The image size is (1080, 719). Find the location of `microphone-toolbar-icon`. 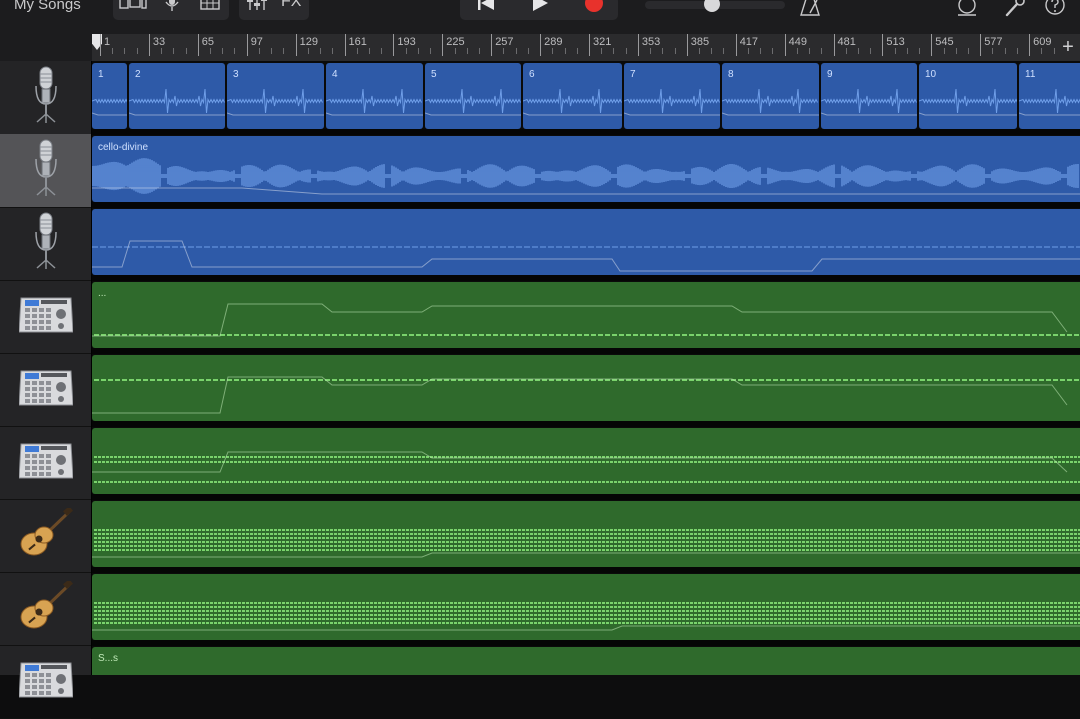

microphone-toolbar-icon is located at coordinates (172, 8).